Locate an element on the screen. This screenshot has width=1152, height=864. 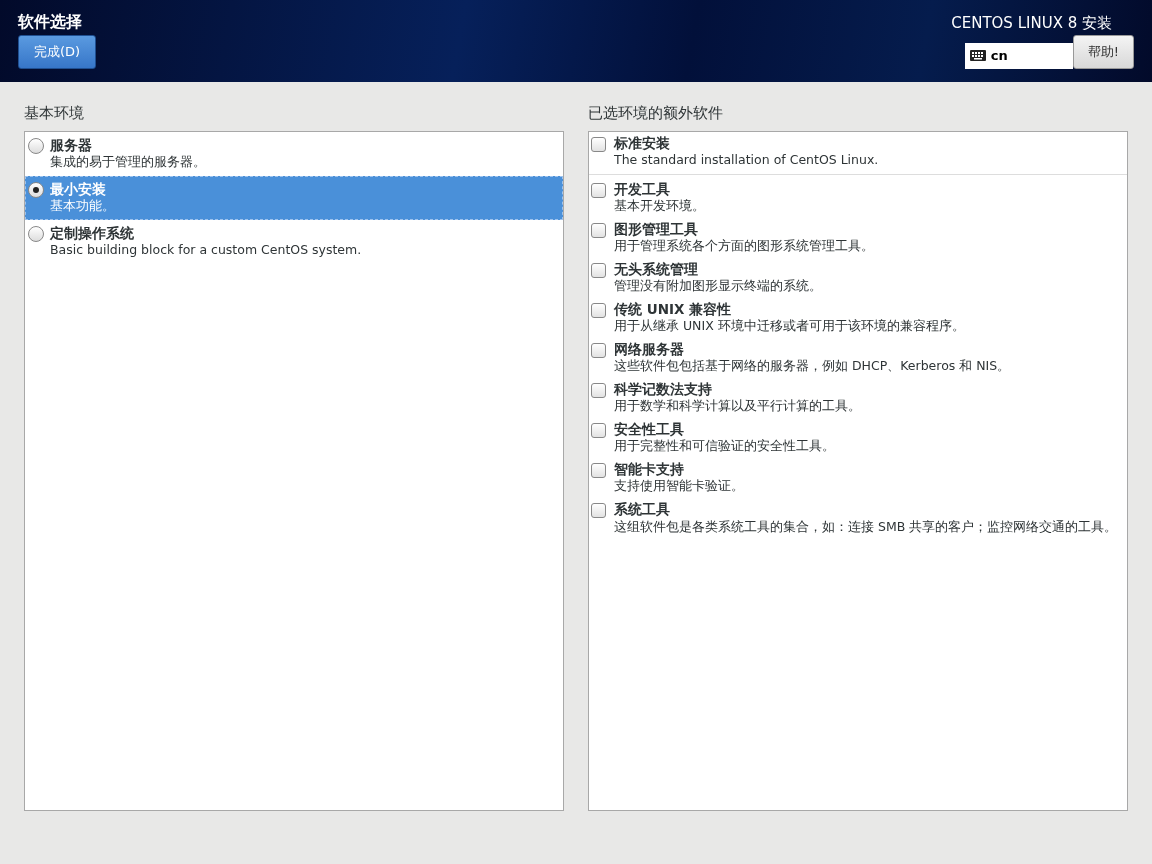
addon-description: 用于数学和科学计算以及平行计算的工具。 is located at coordinates (737, 407).